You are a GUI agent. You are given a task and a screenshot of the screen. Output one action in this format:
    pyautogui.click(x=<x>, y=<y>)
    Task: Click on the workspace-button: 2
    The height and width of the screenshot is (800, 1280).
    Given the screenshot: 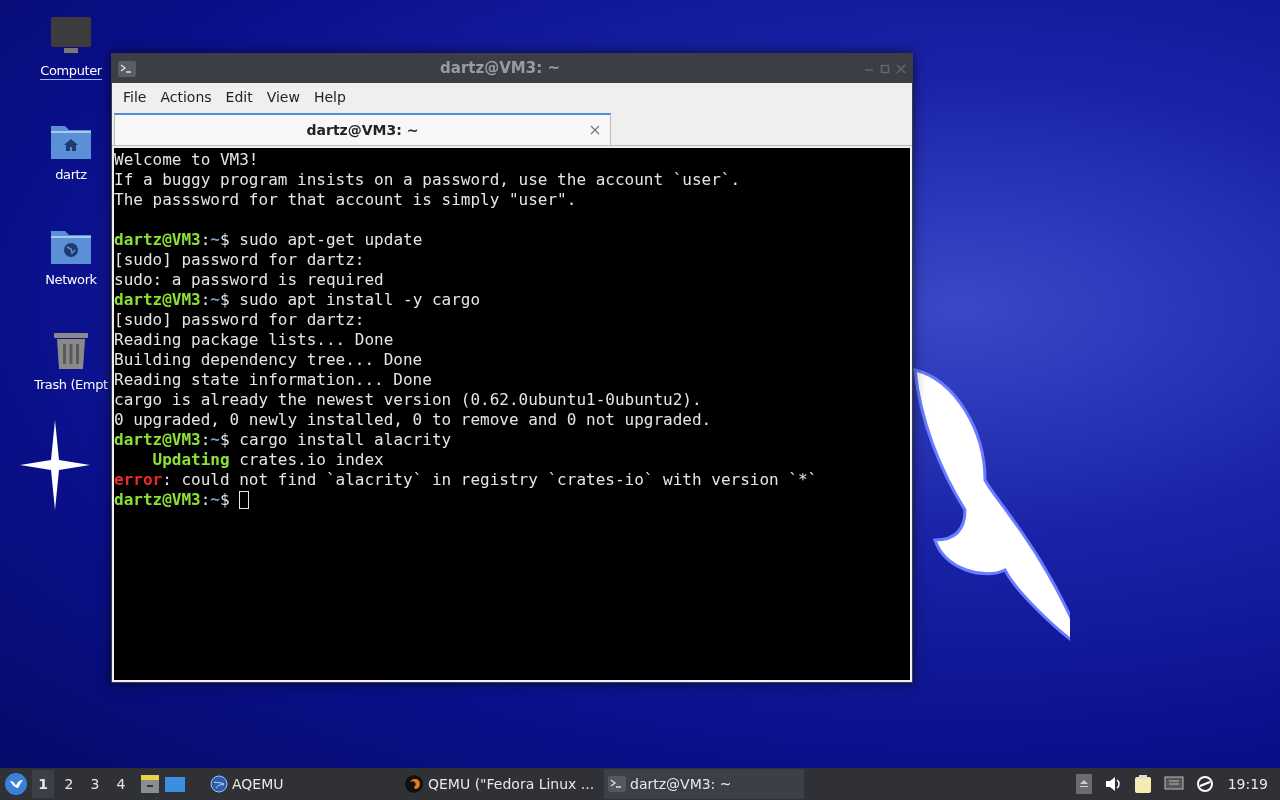 What is the action you would take?
    pyautogui.click(x=69, y=784)
    